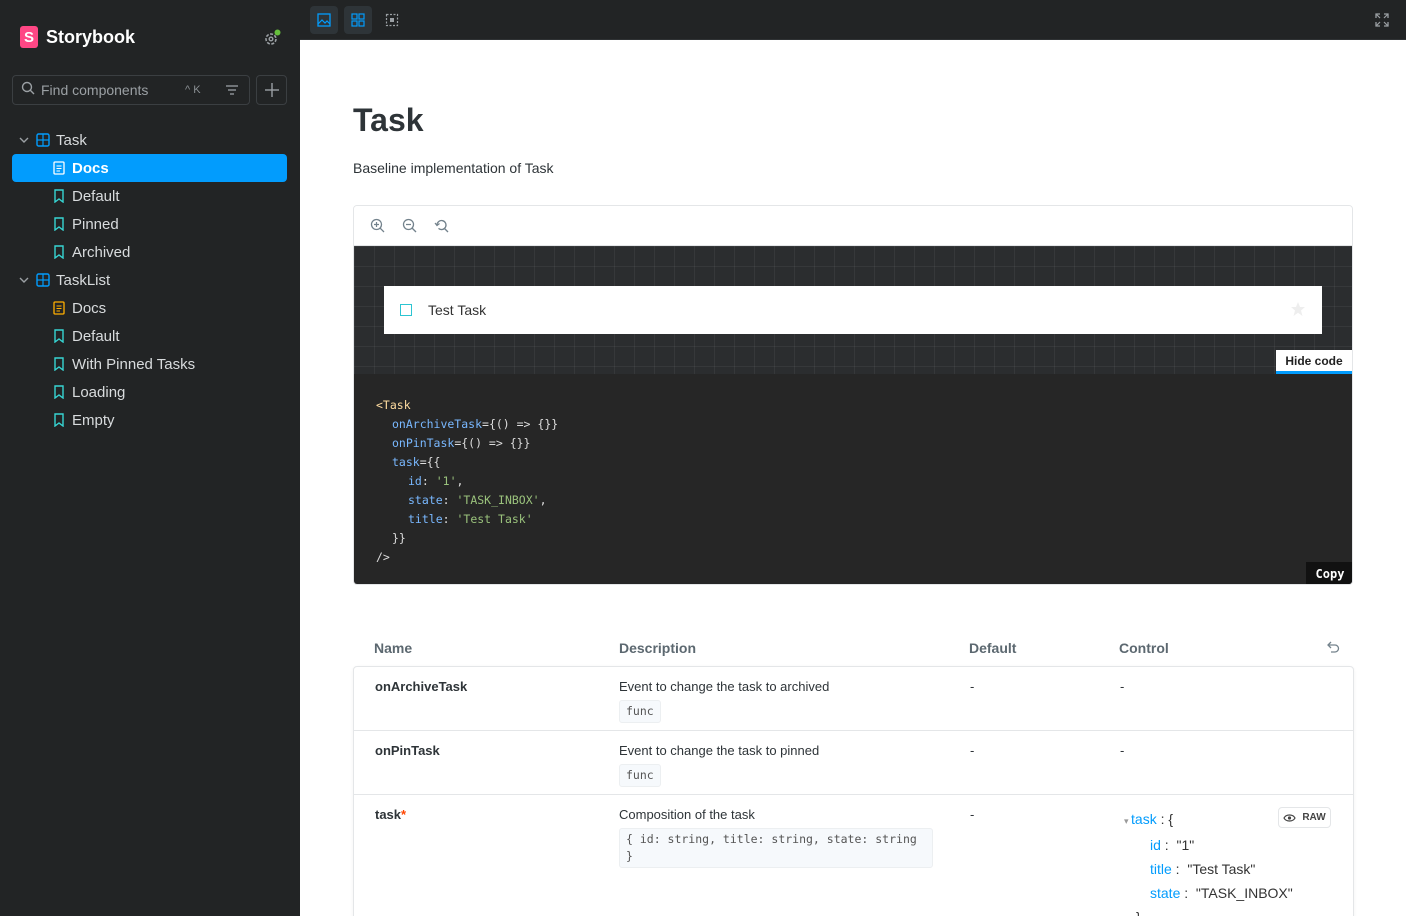 This screenshot has height=916, width=1406. Describe the element at coordinates (1127, 821) in the screenshot. I see `collapse-triangle-icon: ▾` at that location.